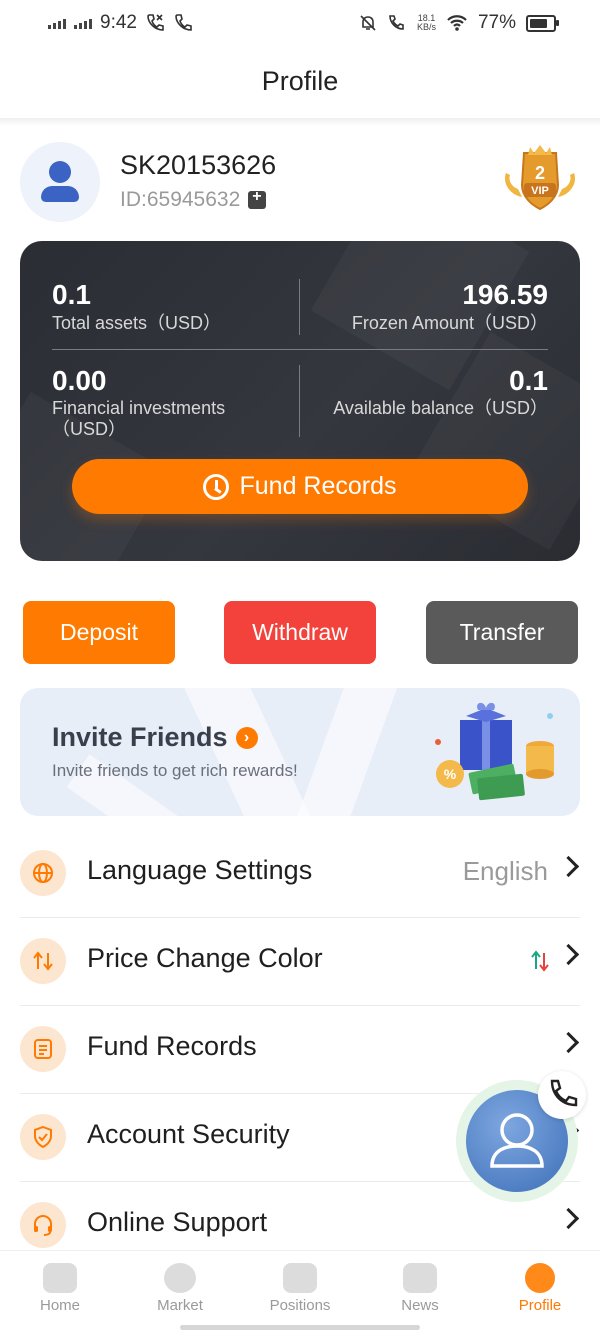 The height and width of the screenshot is (1334, 600). What do you see at coordinates (216, 486) in the screenshot?
I see `clock-icon` at bounding box center [216, 486].